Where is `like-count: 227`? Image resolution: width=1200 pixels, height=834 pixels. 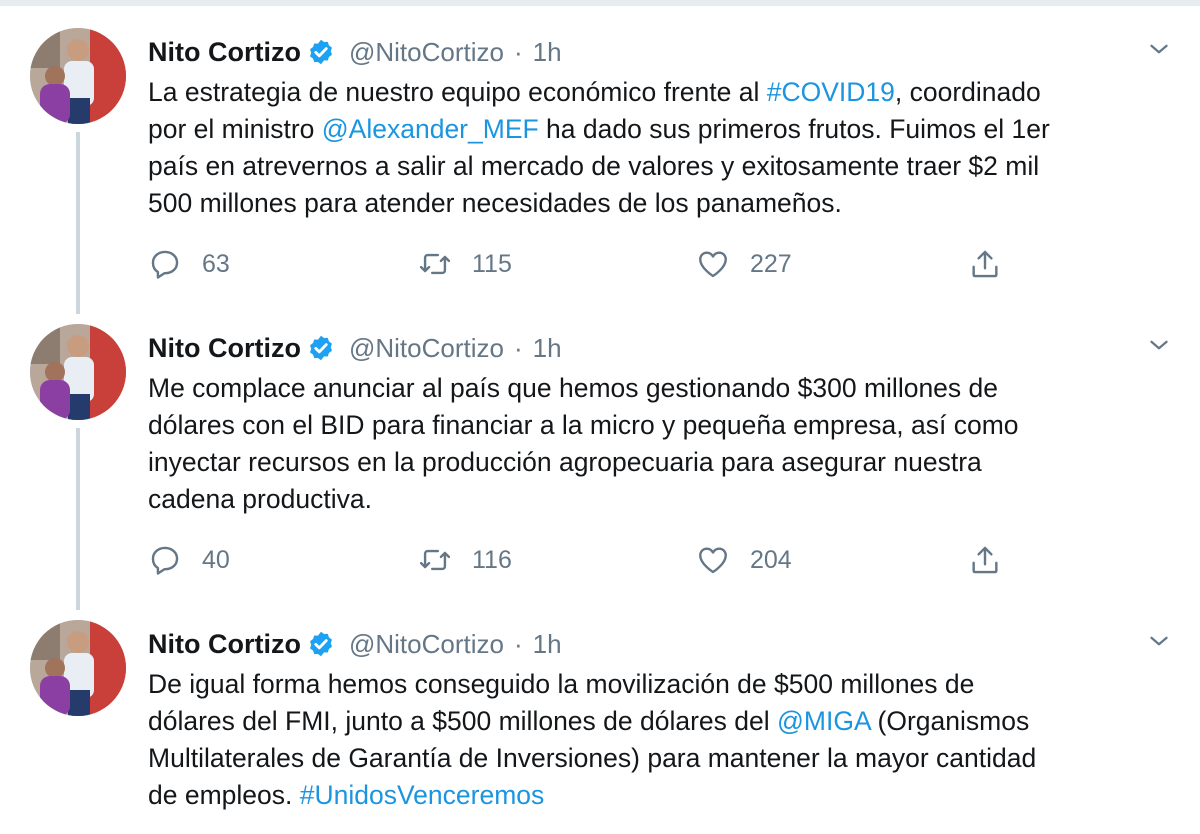
like-count: 227 is located at coordinates (771, 263).